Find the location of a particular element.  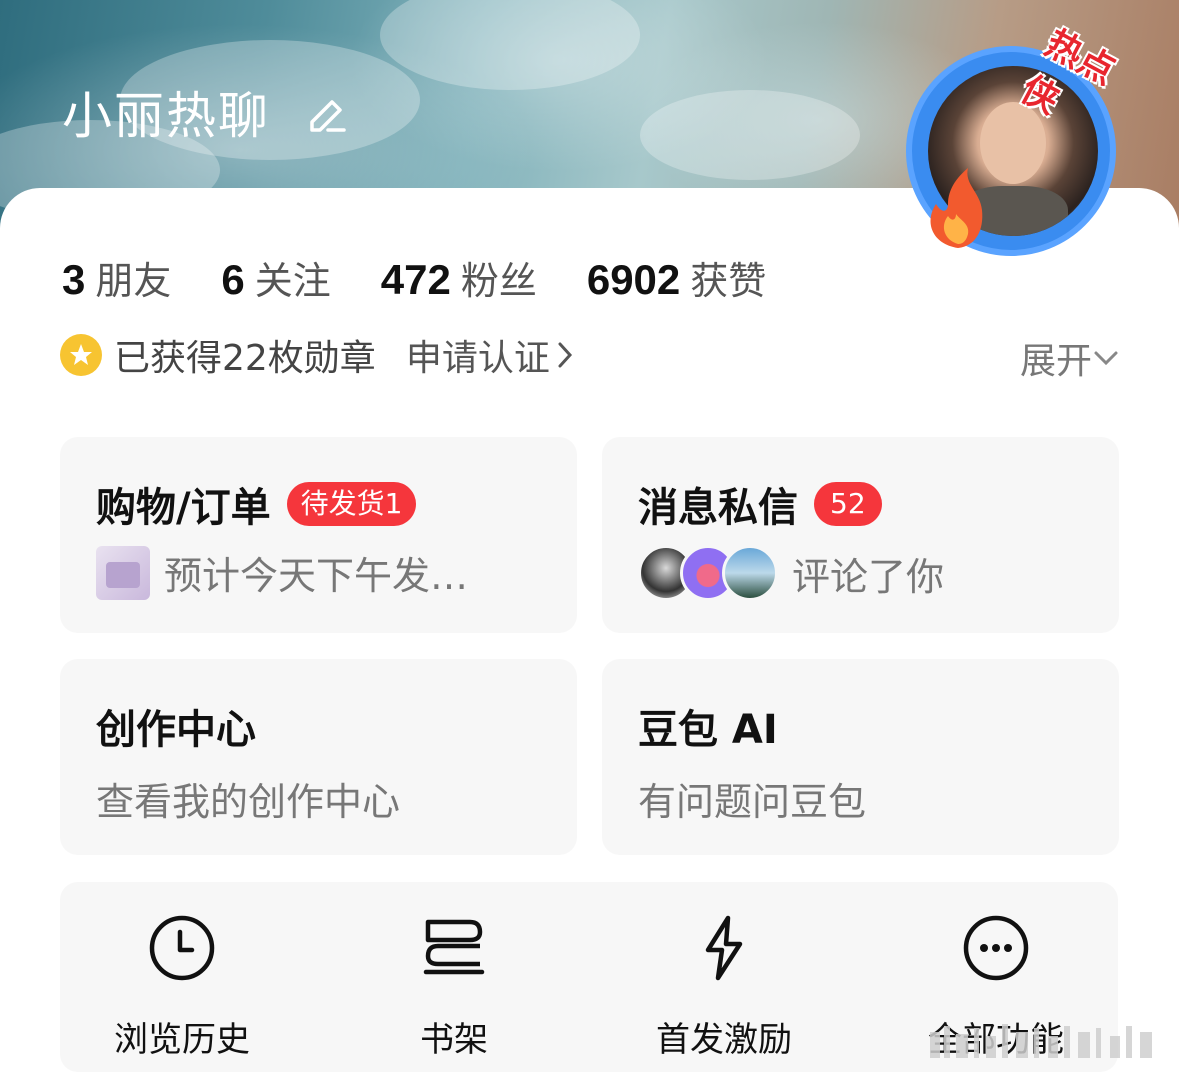

stat-number: 472 is located at coordinates (415, 279).